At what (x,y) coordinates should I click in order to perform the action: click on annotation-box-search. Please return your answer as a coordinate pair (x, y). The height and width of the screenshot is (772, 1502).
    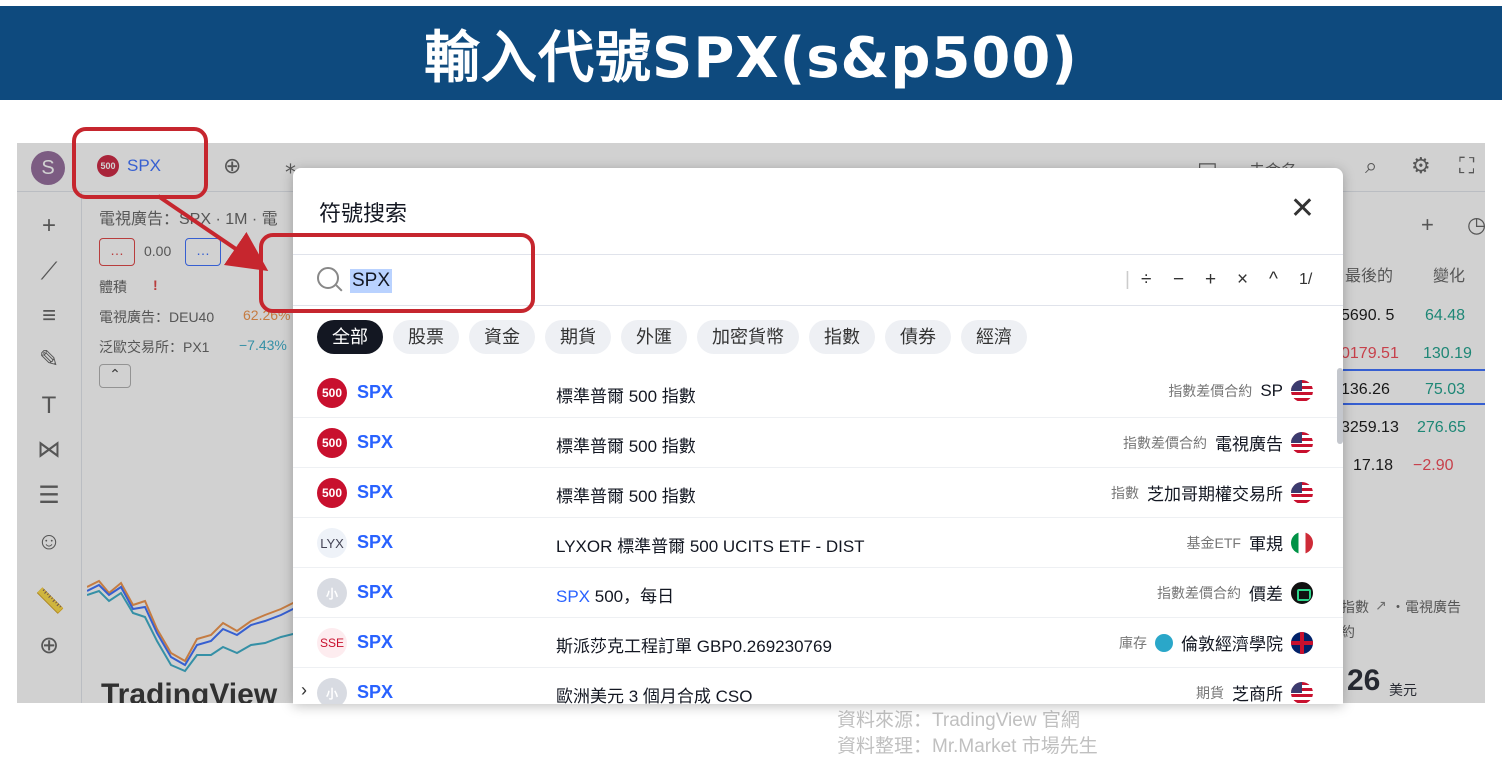
    Looking at the image, I should click on (397, 273).